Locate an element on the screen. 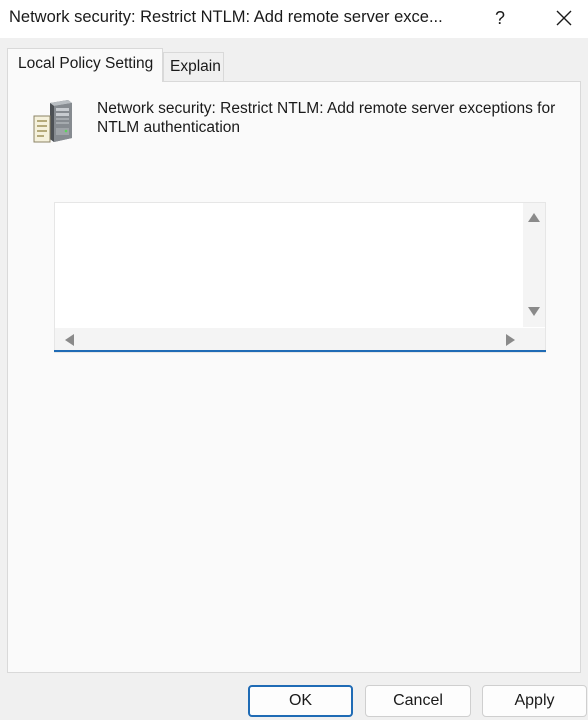 The width and height of the screenshot is (588, 720). scroll-down-arrow-icon is located at coordinates (534, 311).